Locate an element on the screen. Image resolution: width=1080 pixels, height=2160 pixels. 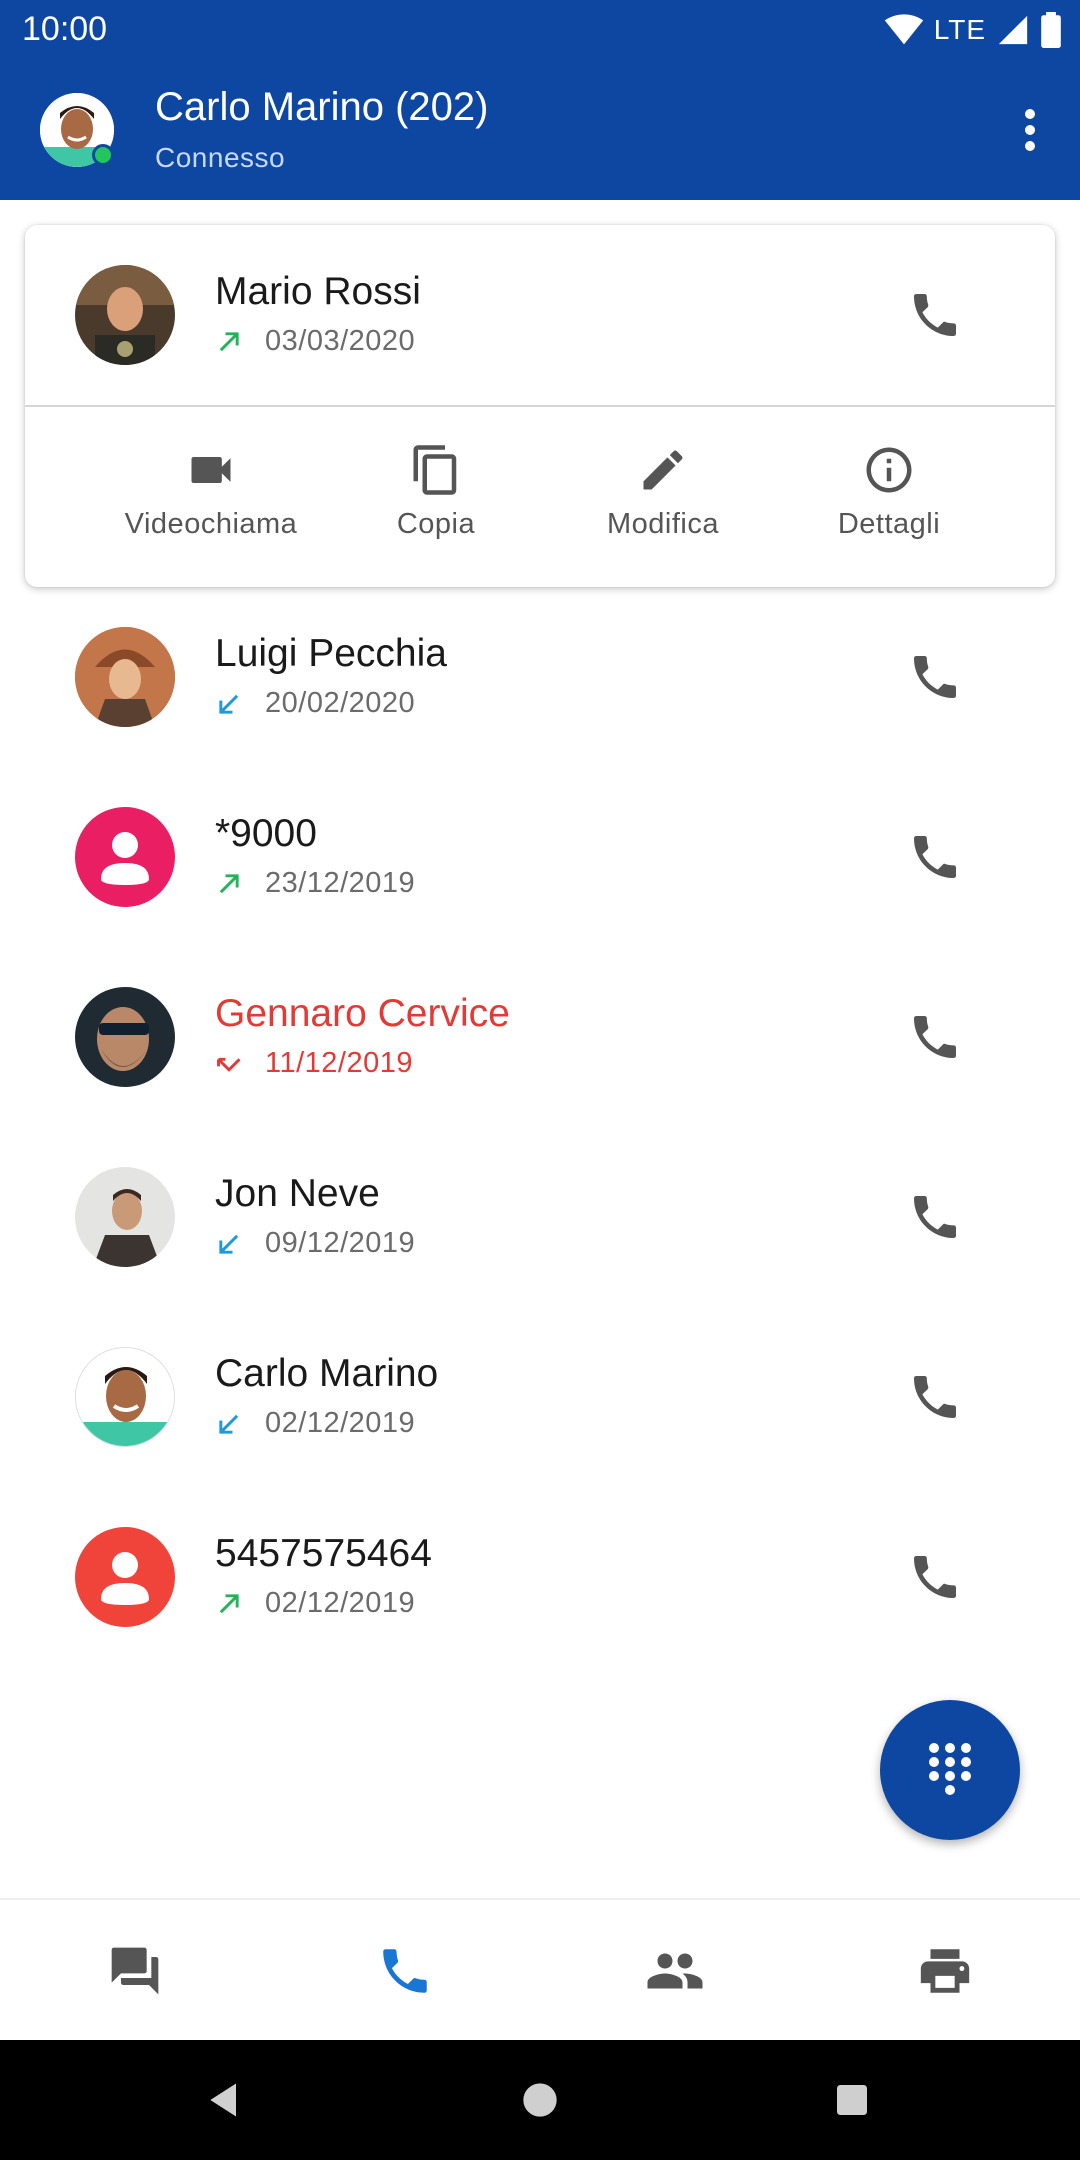
call-meta: 11/12/2019 is located at coordinates (314, 1063).